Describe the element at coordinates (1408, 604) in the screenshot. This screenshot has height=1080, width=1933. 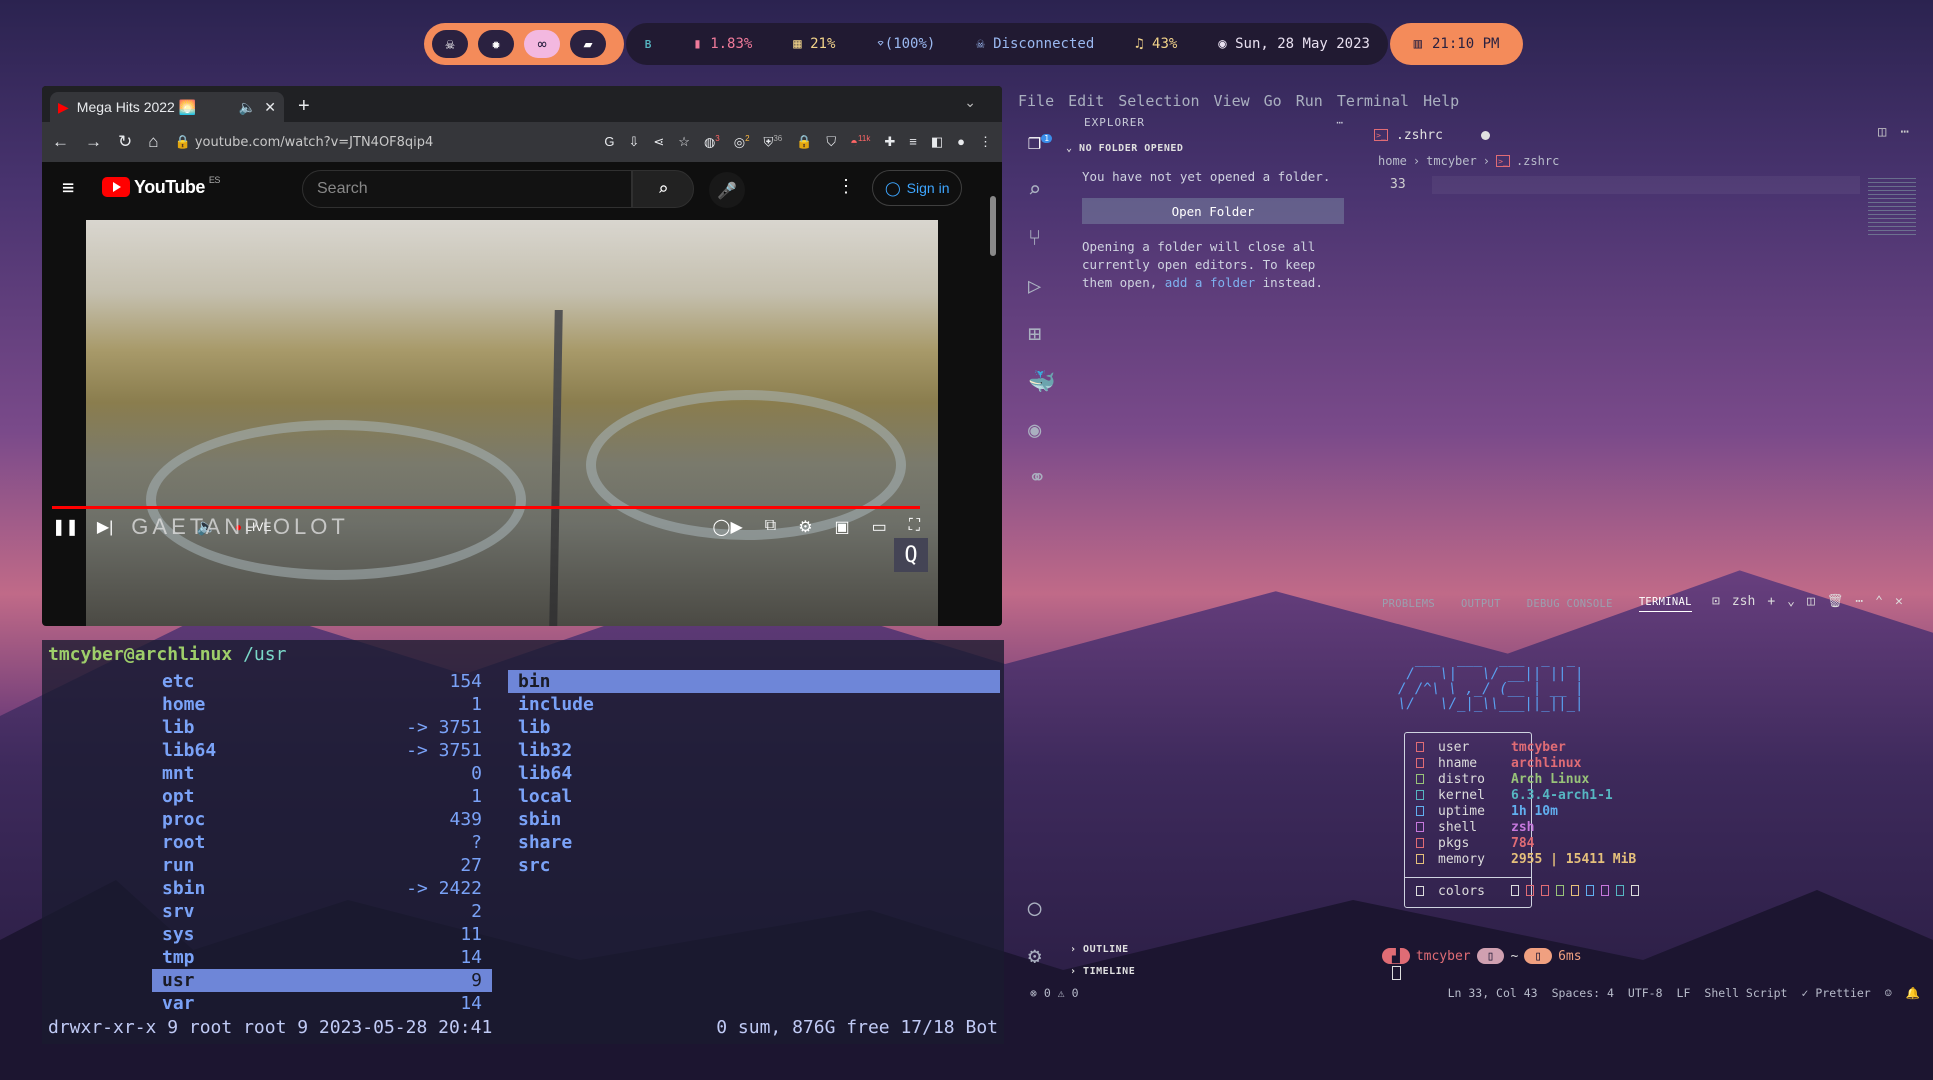
I see `panel-tab-problems: PROBLEMS` at that location.